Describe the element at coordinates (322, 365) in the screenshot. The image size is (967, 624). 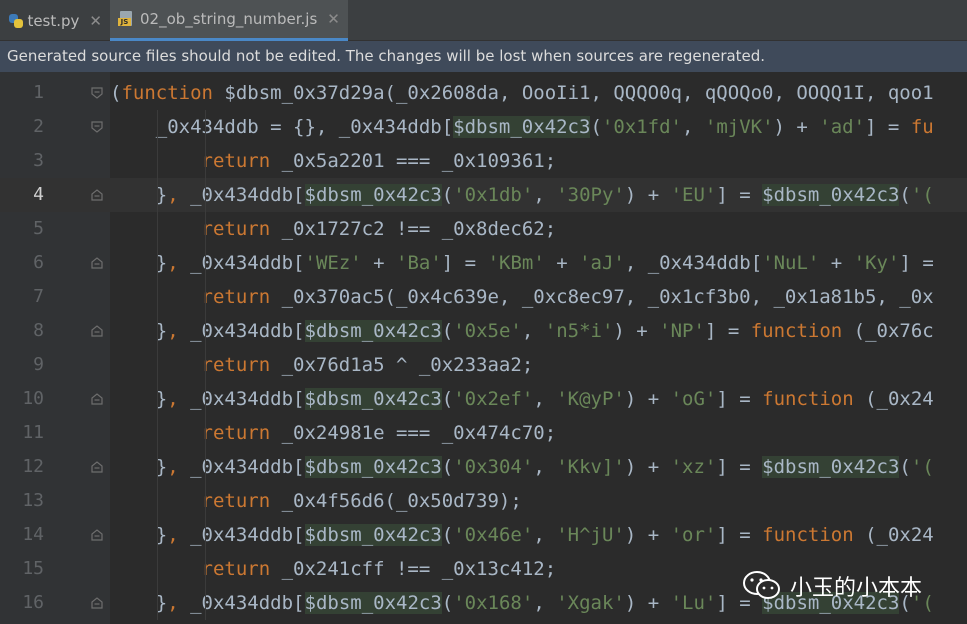
I see `code-text: return _0x76d1a5 ^ _0x233aa2;` at that location.